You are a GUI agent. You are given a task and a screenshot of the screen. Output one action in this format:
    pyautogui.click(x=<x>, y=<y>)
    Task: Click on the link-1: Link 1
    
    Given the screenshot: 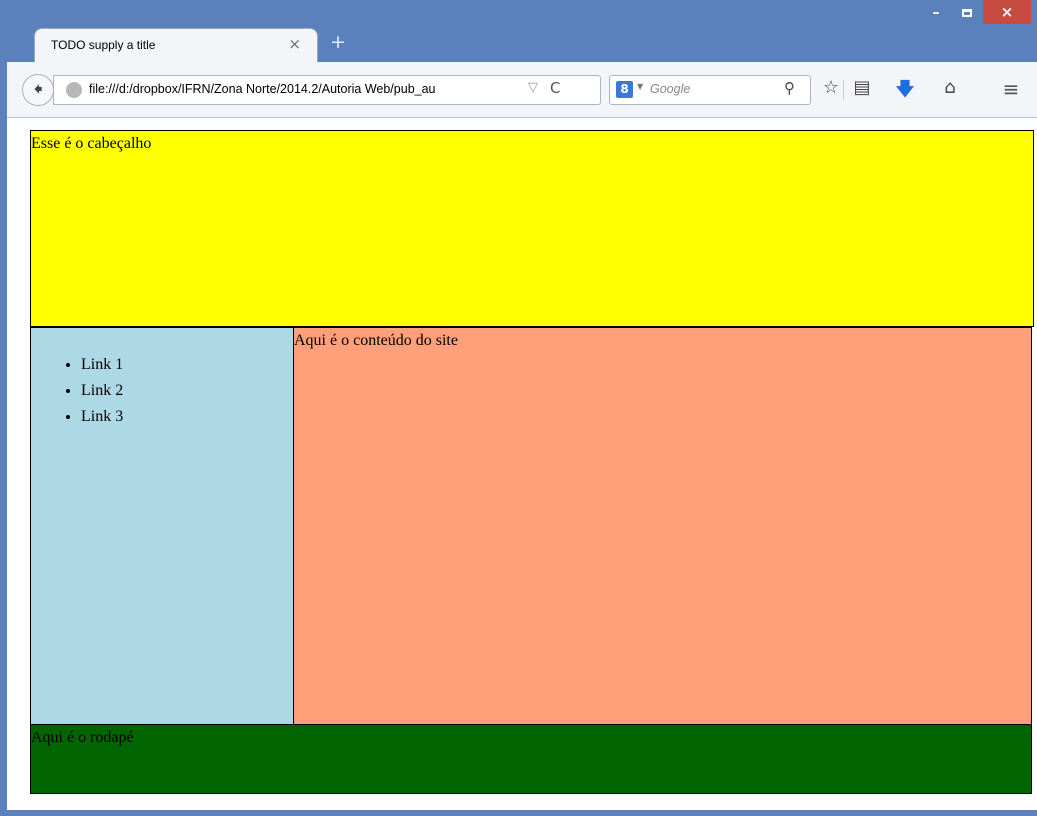 What is the action you would take?
    pyautogui.click(x=102, y=364)
    